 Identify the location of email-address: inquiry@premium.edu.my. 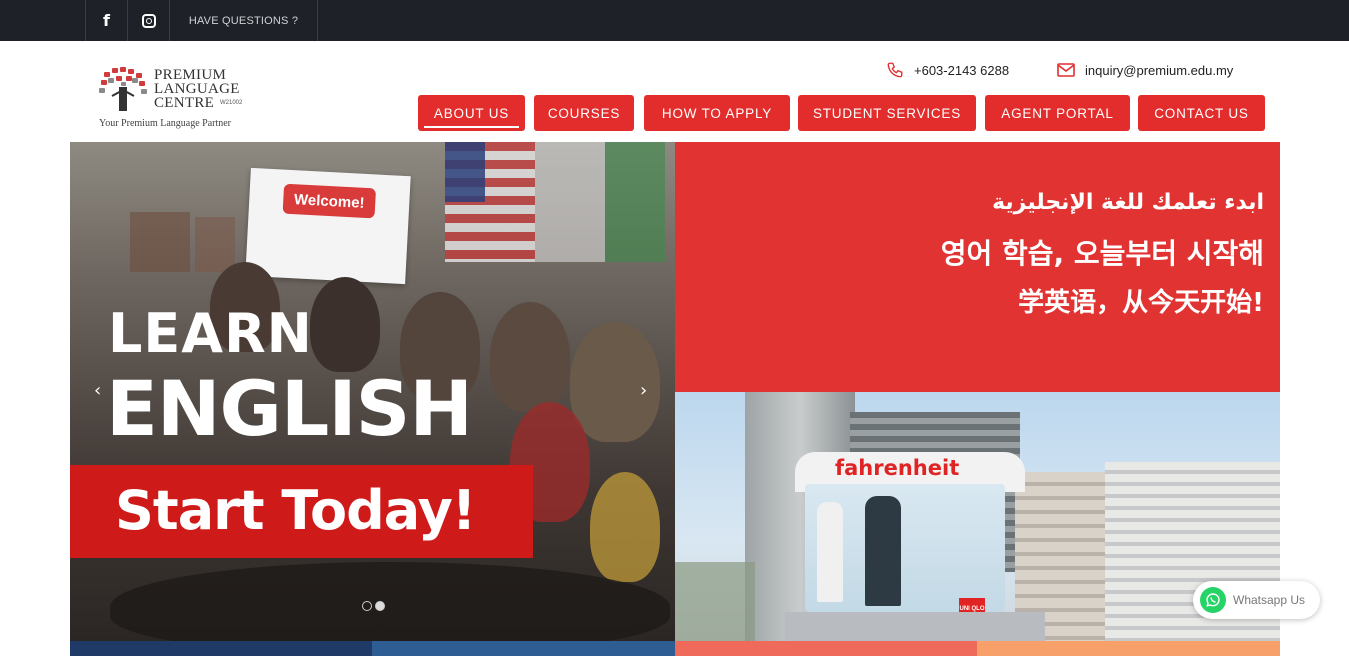
(1159, 70).